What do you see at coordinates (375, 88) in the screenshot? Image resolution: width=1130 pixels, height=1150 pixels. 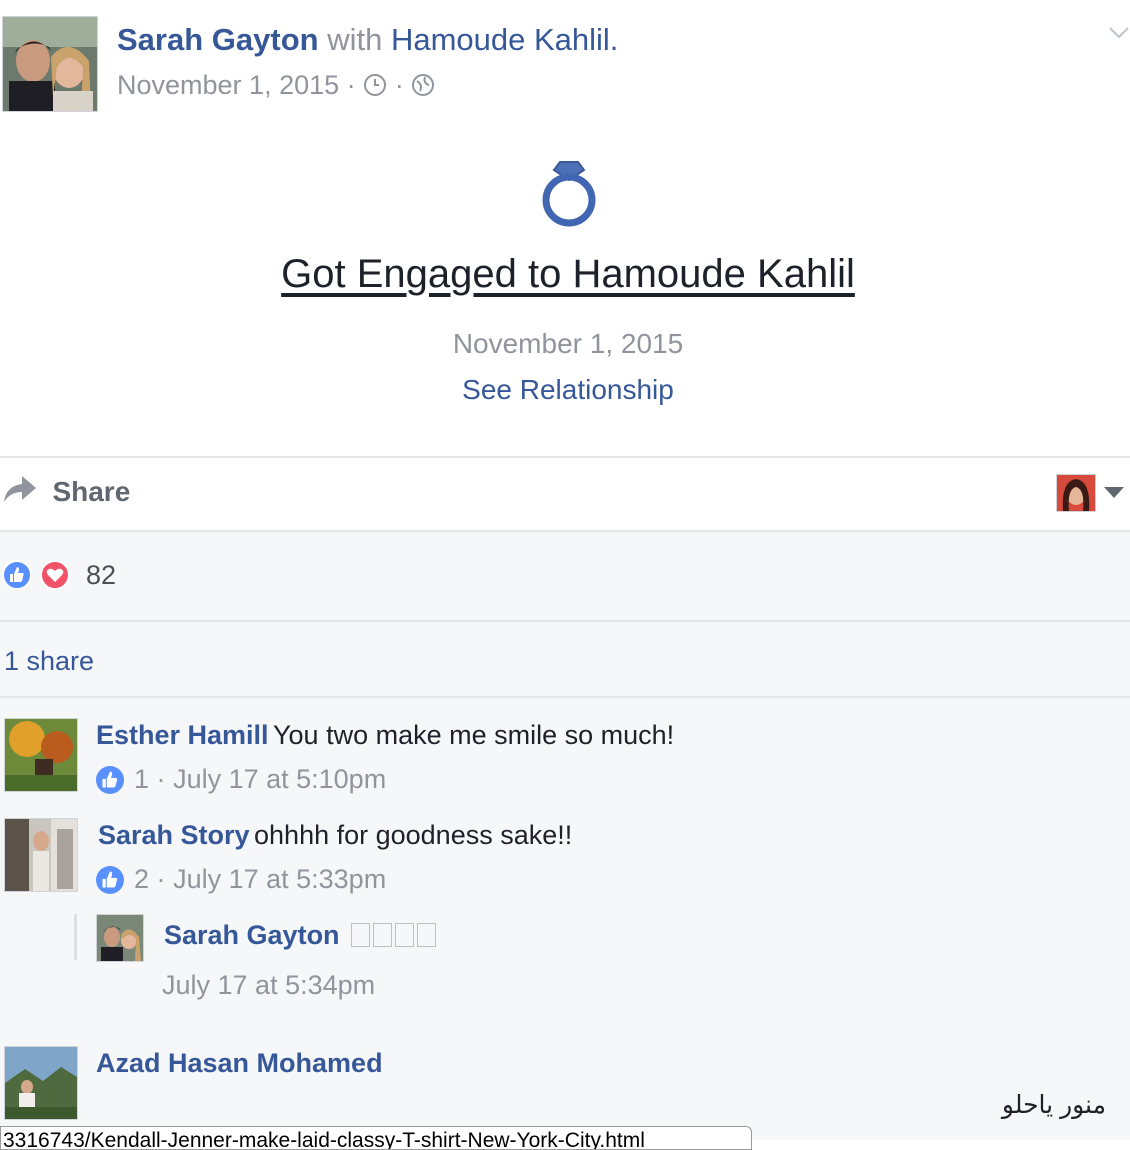 I see `clock-icon` at bounding box center [375, 88].